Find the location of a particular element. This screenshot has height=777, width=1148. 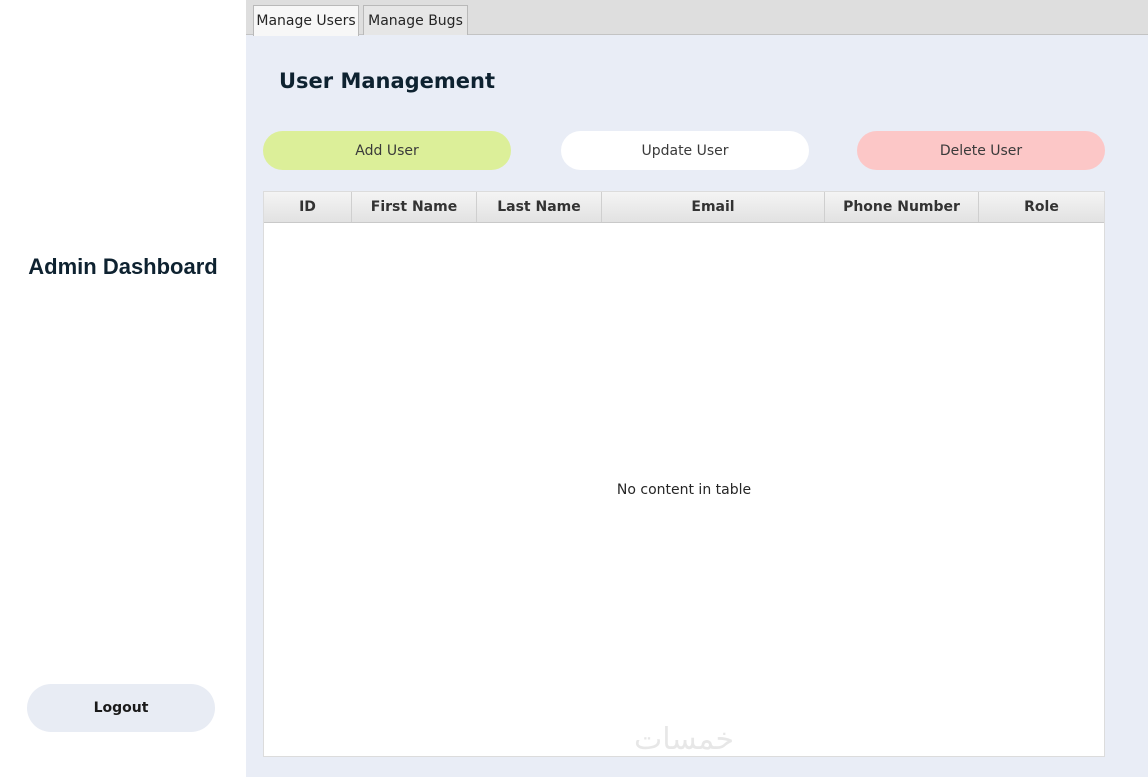

logout-button: Logout is located at coordinates (121, 708).